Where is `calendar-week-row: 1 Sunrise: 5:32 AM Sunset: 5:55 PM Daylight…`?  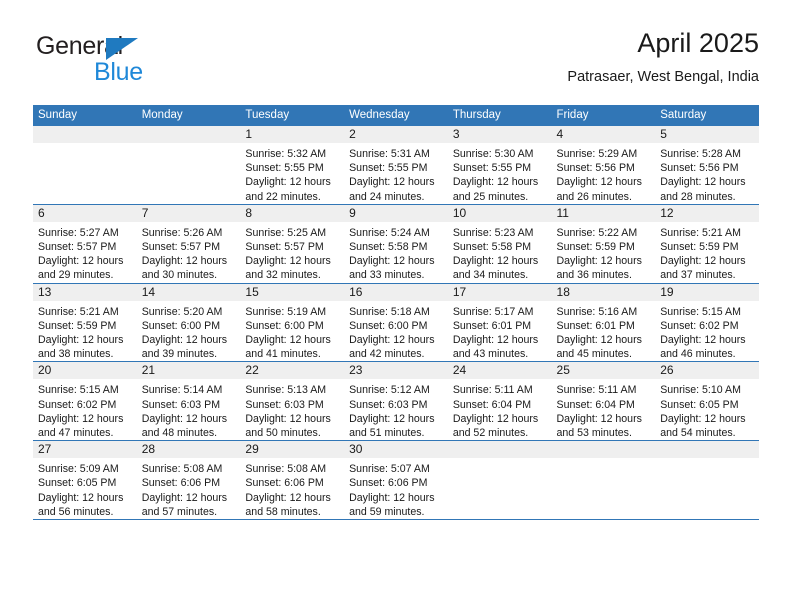 calendar-week-row: 1 Sunrise: 5:32 AM Sunset: 5:55 PM Daylight… is located at coordinates (396, 165).